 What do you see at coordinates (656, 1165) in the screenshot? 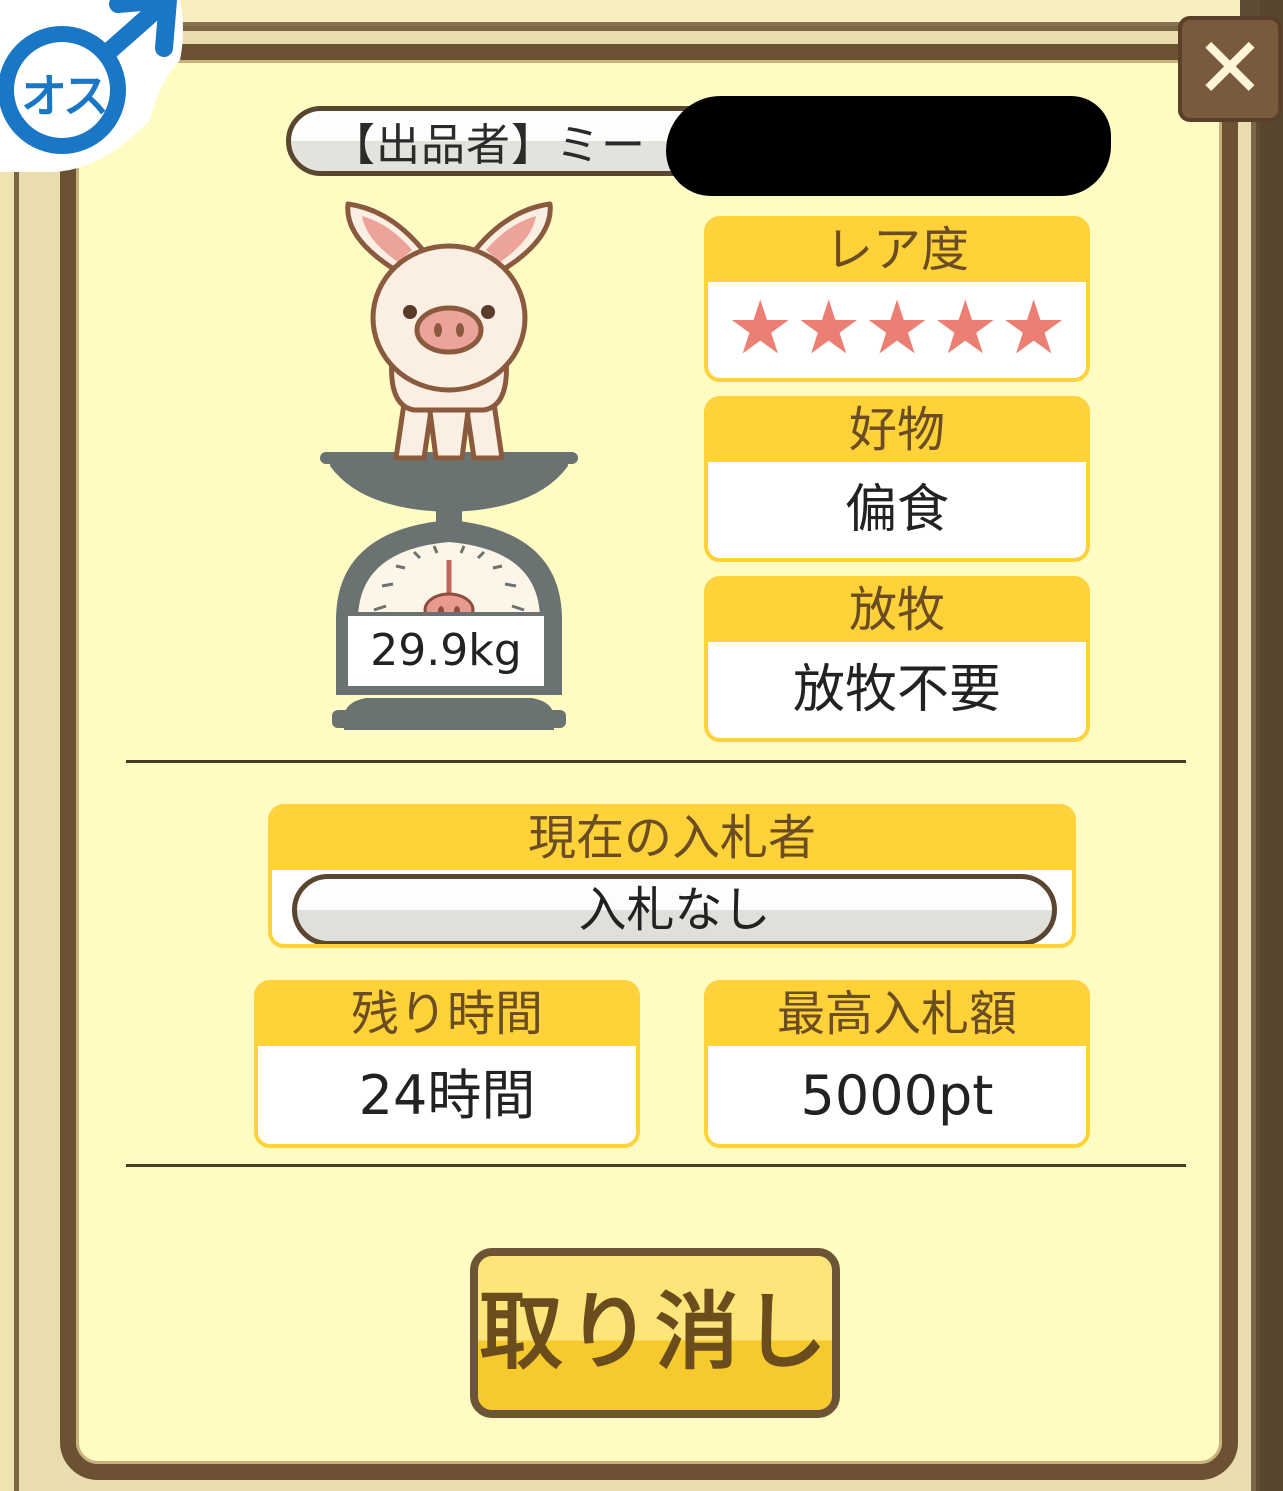
I see `divider-bottom` at bounding box center [656, 1165].